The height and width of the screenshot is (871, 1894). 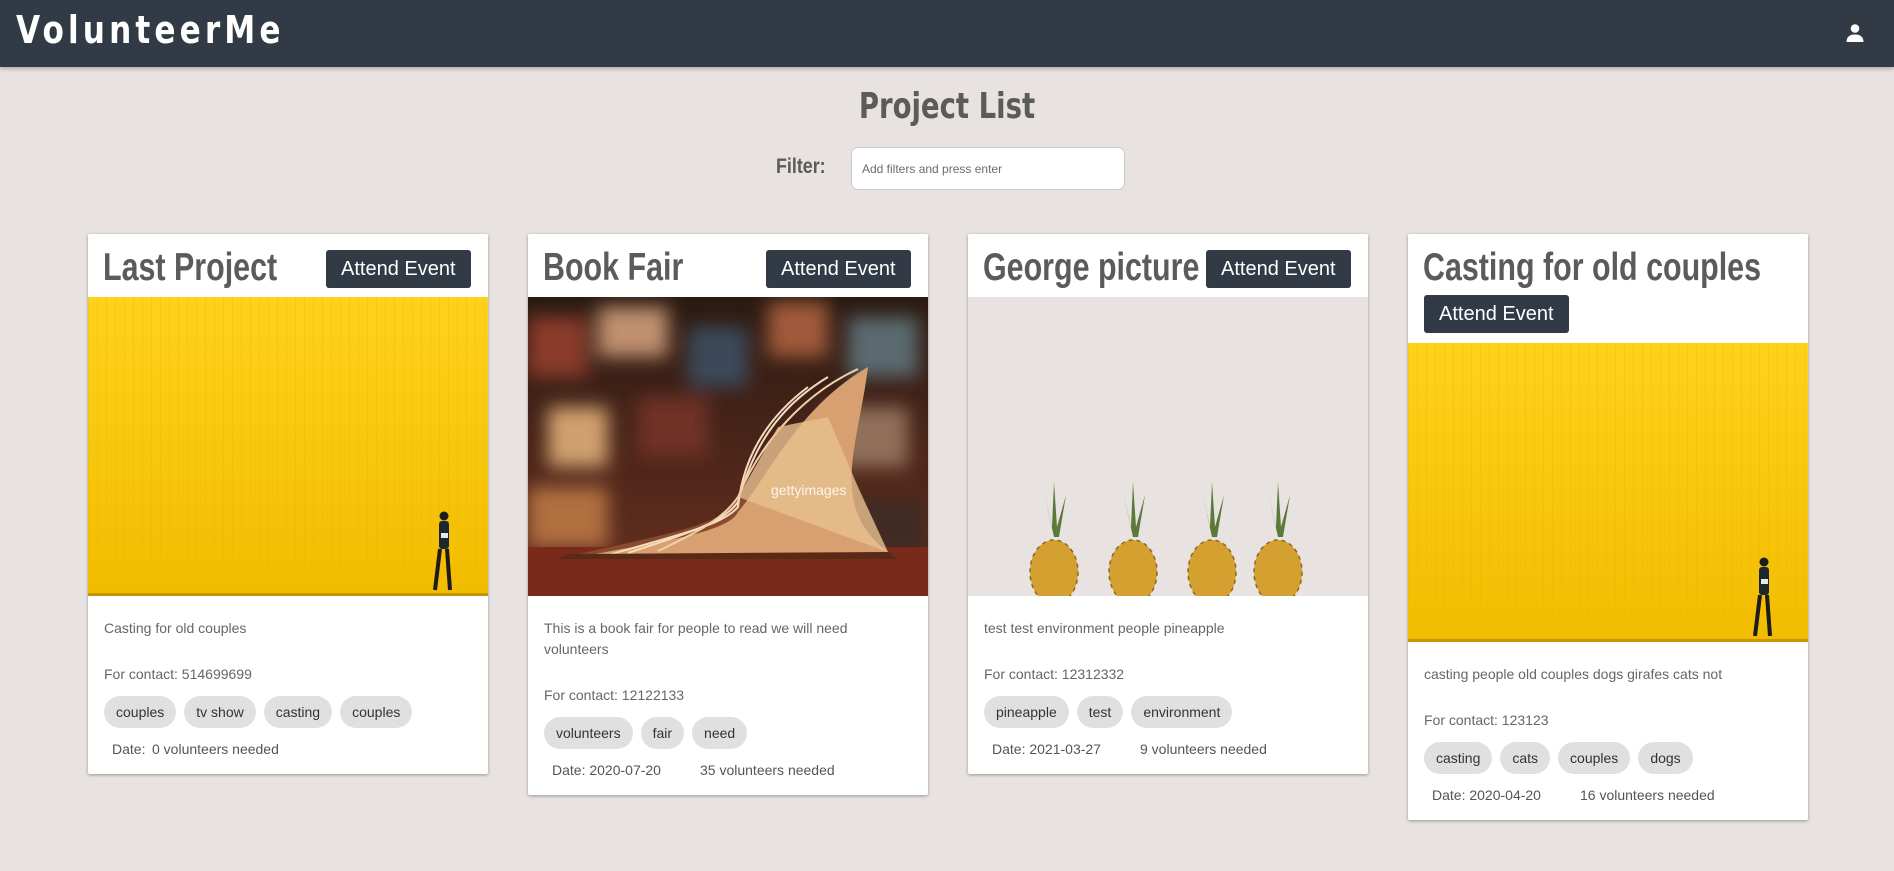 I want to click on project-title: Casting for old couples, so click(x=1592, y=267).